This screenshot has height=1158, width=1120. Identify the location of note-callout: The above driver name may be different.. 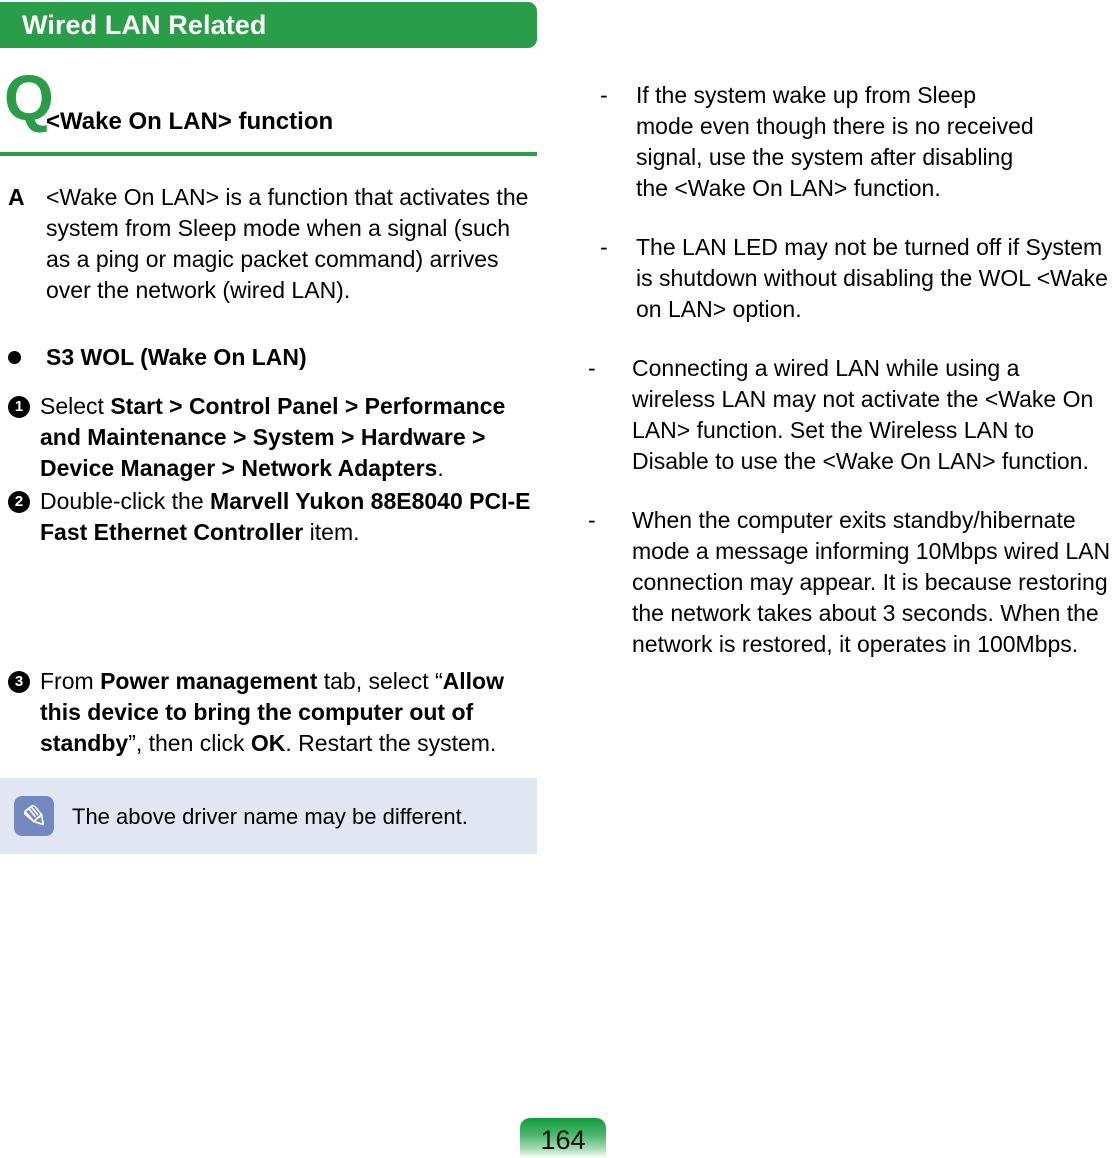
(268, 816).